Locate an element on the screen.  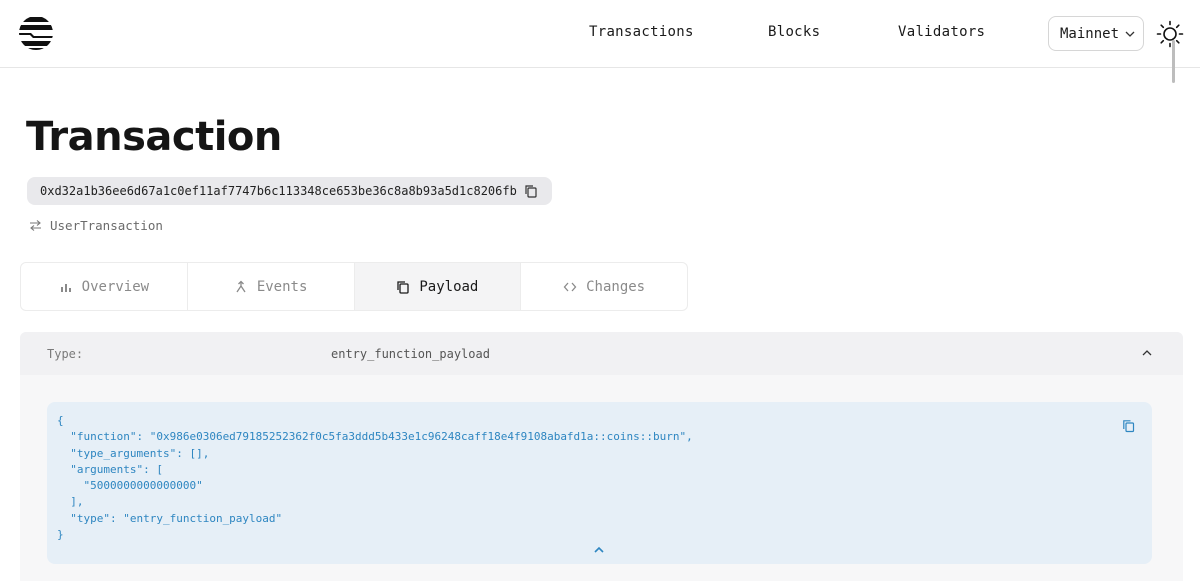
tab-bar: Overview Events Payload Changes is located at coordinates (354, 286).